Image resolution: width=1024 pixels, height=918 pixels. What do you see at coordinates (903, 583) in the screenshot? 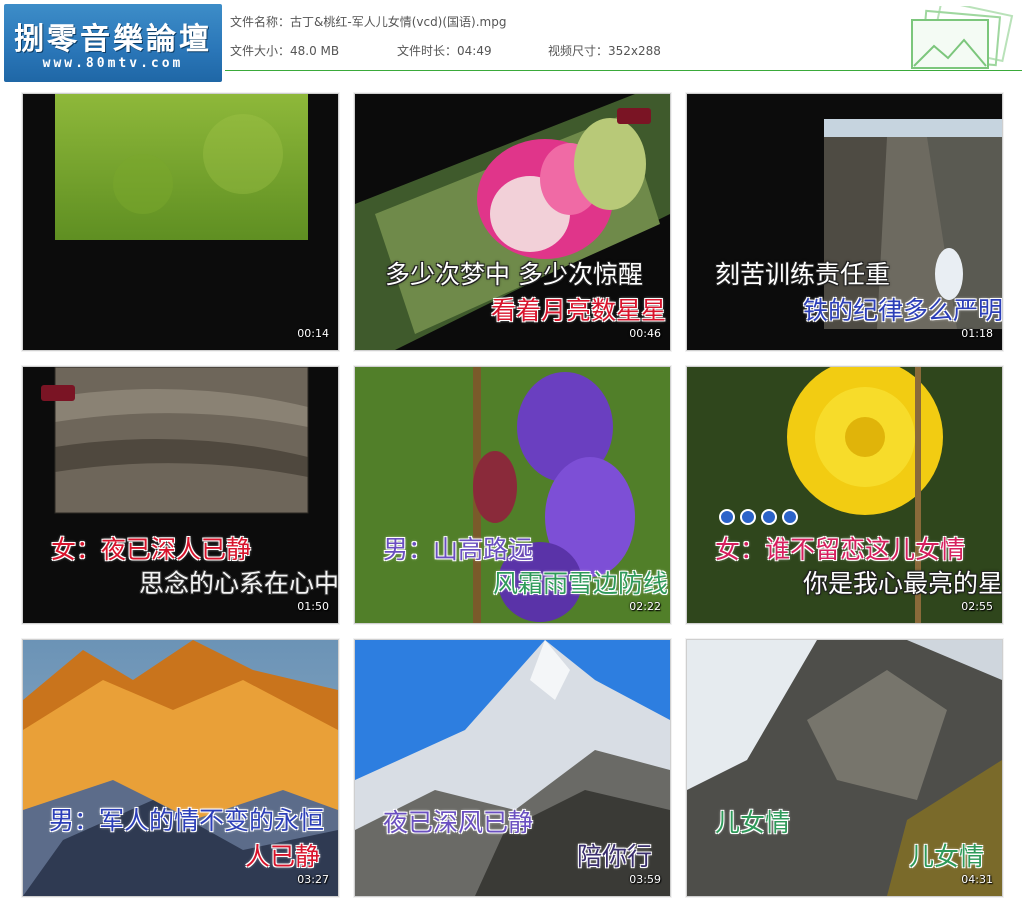
I see `lyric-line-2: 你是我心最亮的星` at bounding box center [903, 583].